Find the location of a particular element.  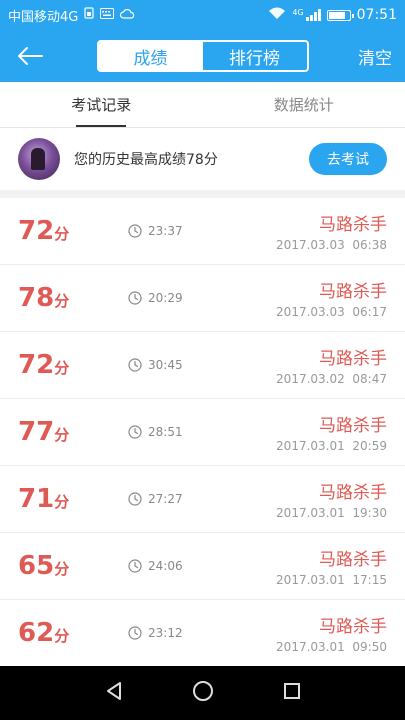

cloud-icon is located at coordinates (127, 15).